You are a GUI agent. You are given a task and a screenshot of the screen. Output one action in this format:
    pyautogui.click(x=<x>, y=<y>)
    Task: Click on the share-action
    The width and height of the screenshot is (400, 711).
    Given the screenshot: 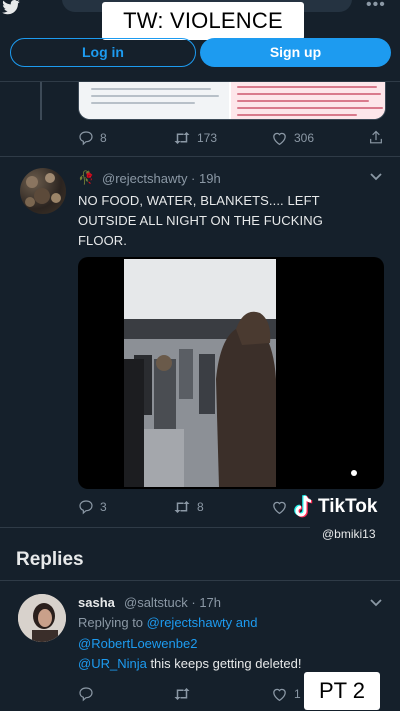 What is the action you would take?
    pyautogui.click(x=379, y=137)
    